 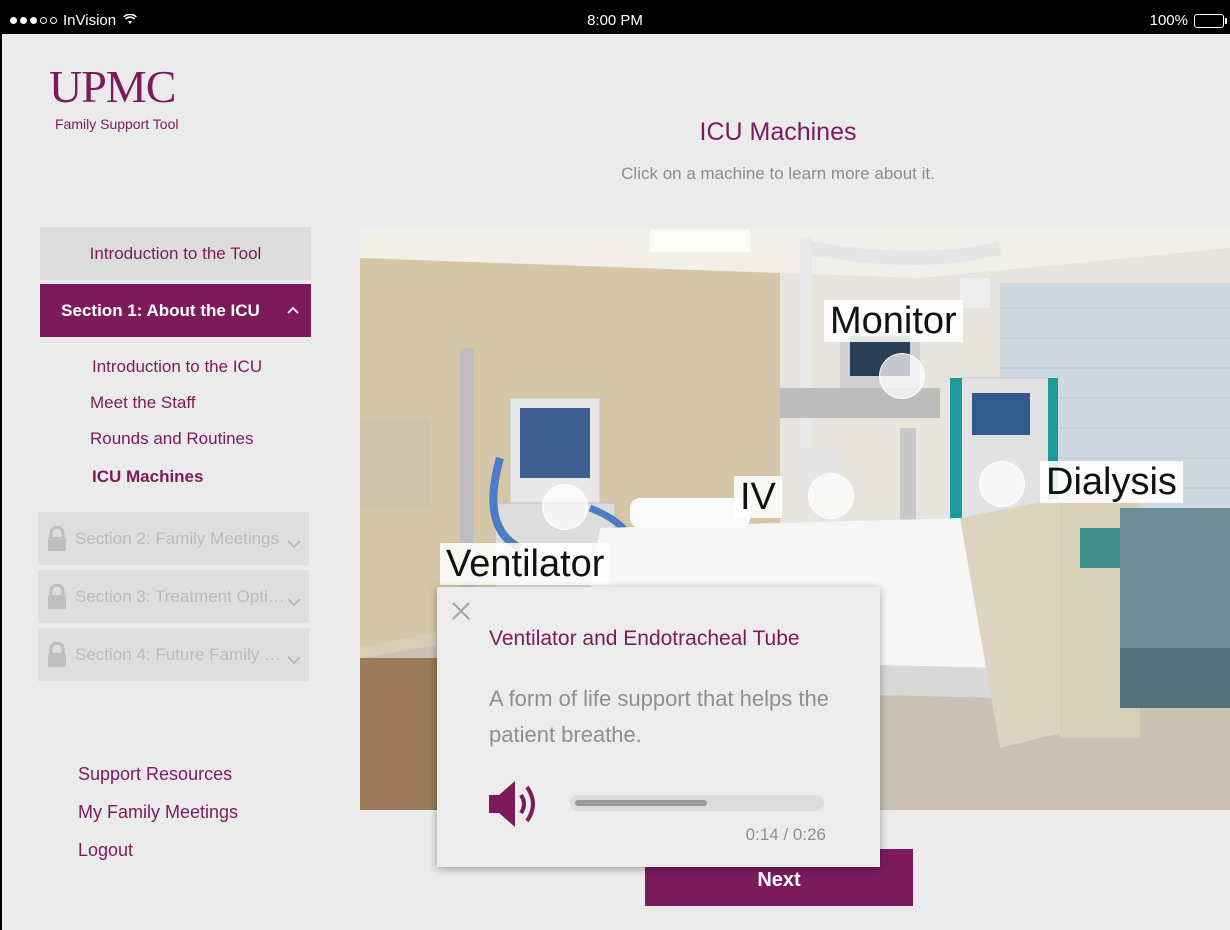 I want to click on nav-label: Section 2: Family Meetings, so click(x=177, y=538).